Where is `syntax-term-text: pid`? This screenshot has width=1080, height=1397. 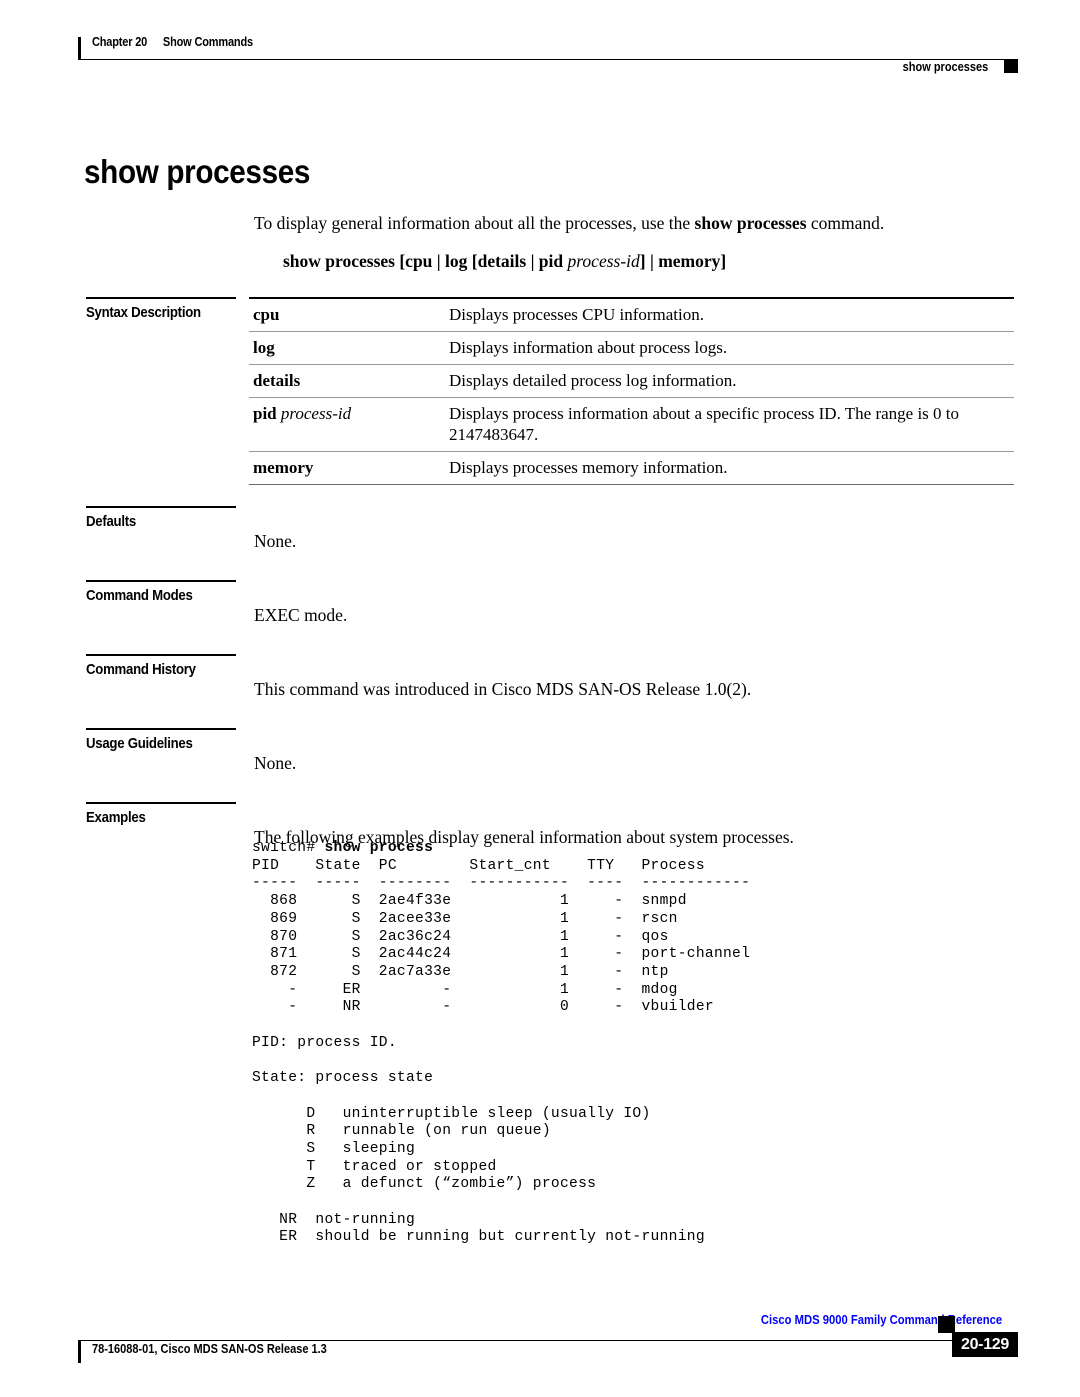
syntax-term-text: pid is located at coordinates (265, 413).